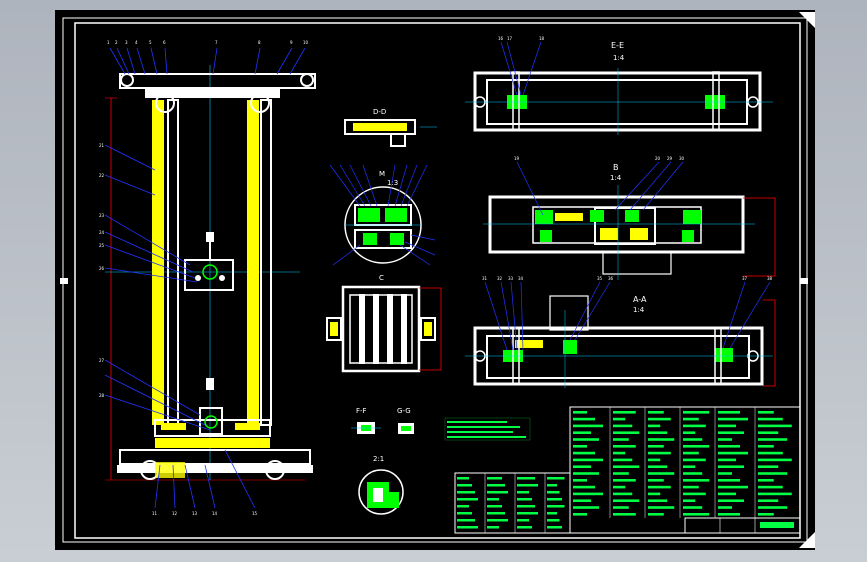  Describe the element at coordinates (670, 158) in the screenshot. I see `balloon-label: 29` at that location.